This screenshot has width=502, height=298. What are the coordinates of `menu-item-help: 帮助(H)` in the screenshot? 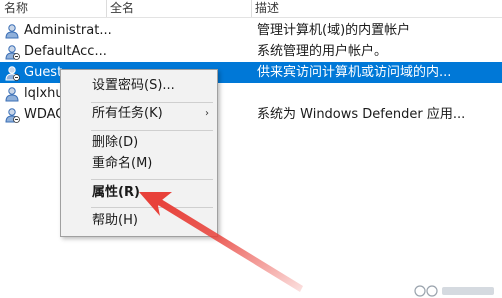 It's located at (139, 221).